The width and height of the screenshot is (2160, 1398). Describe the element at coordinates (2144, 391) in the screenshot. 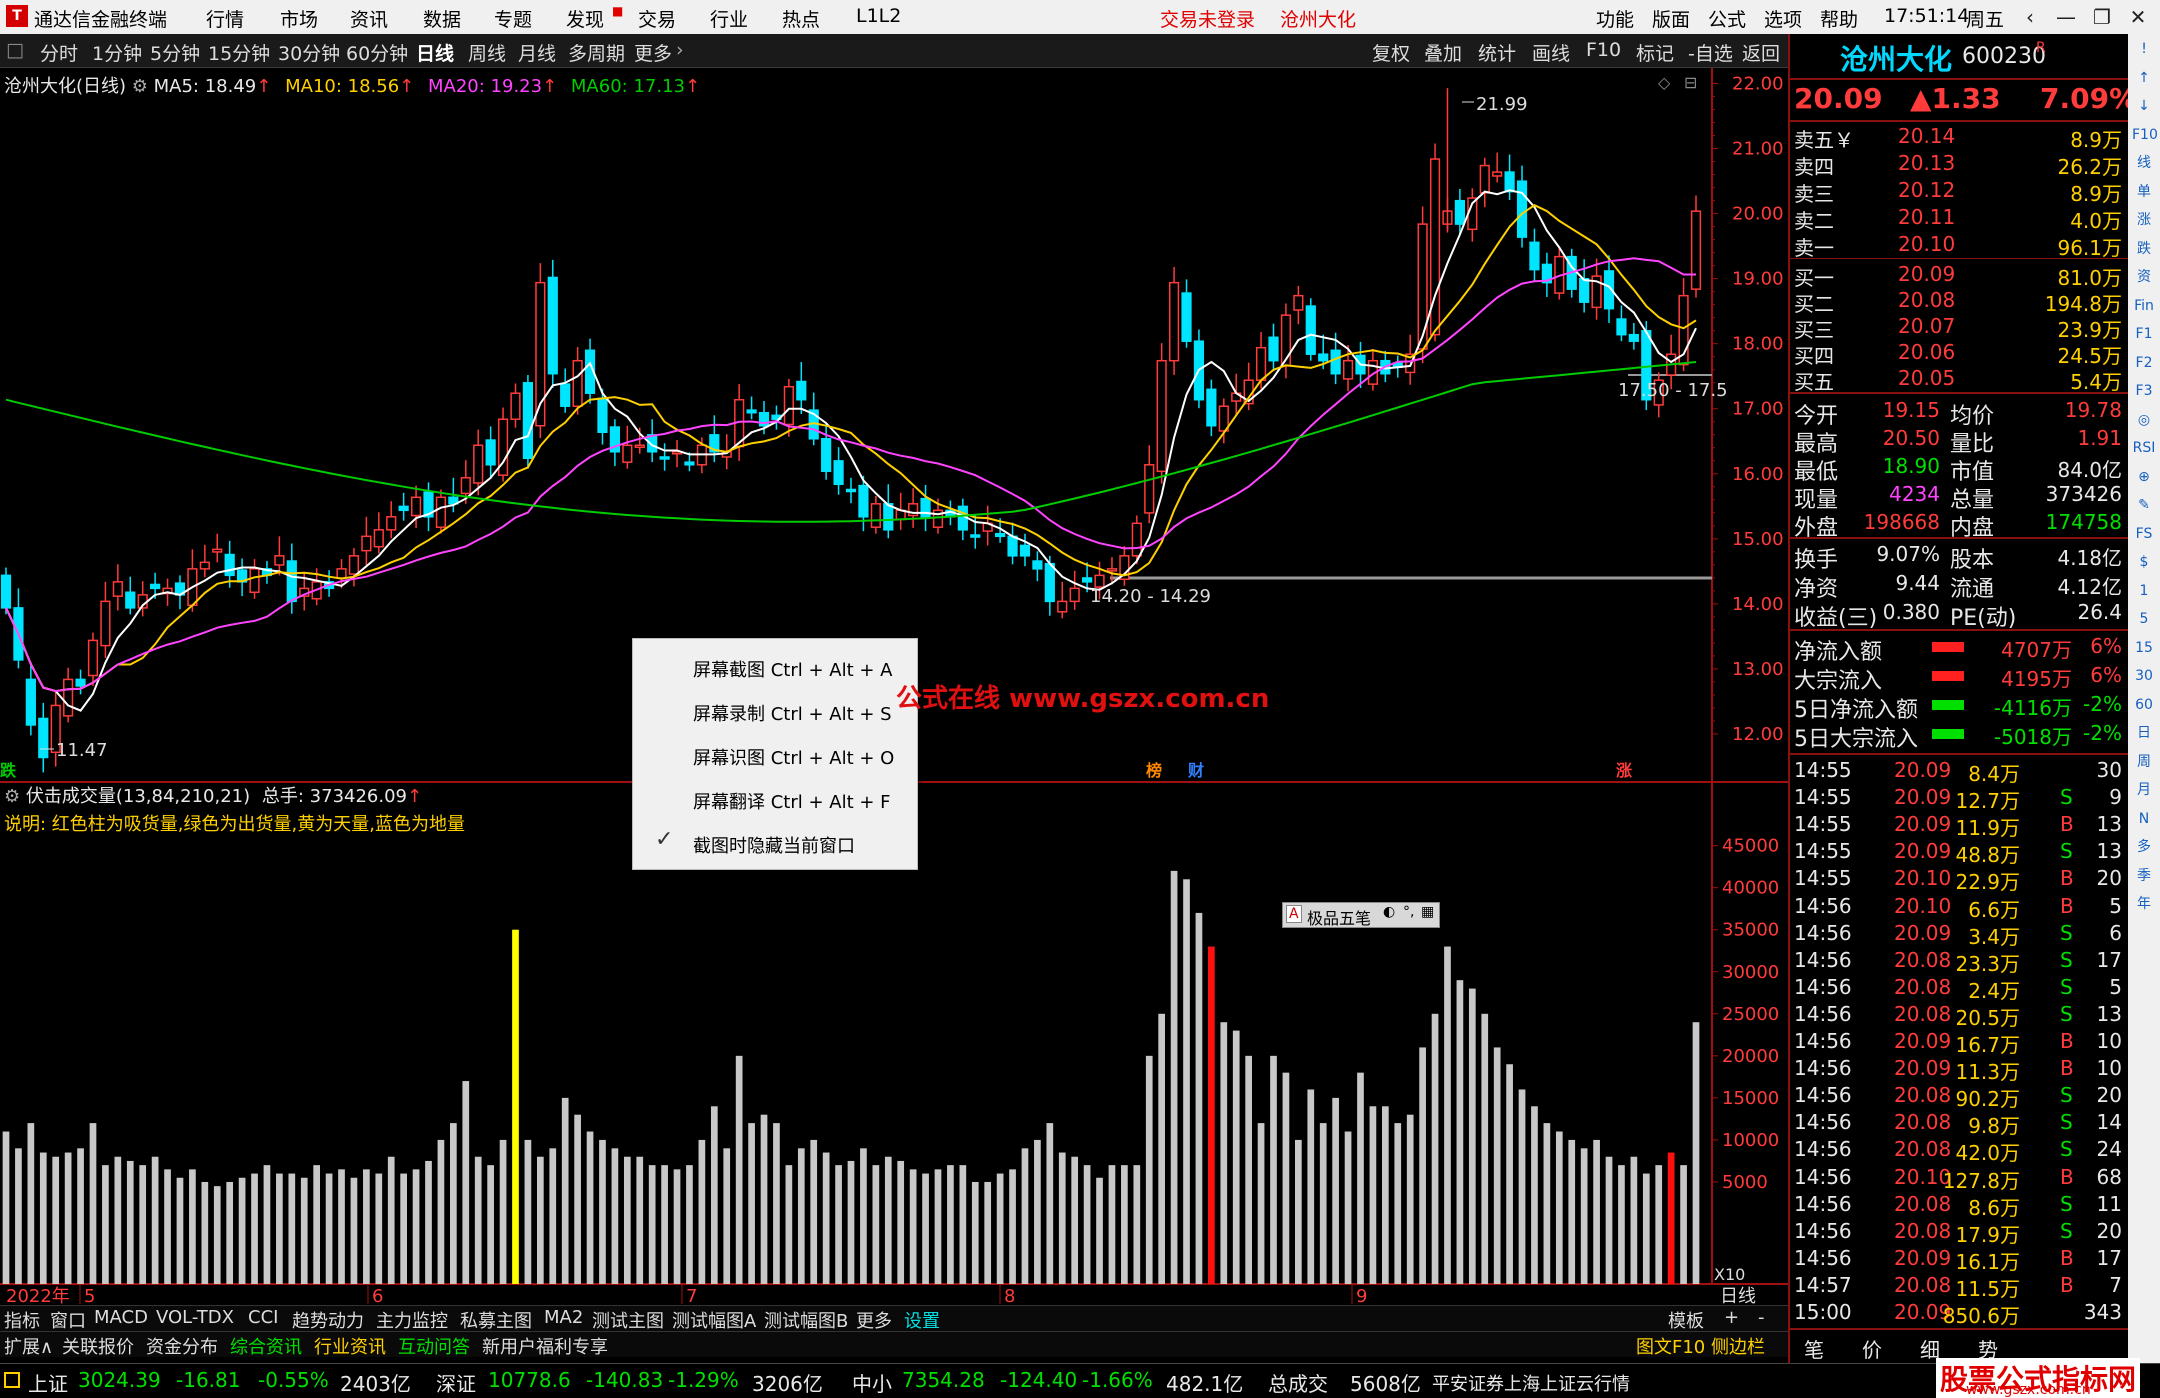

I see `side-icon-12: F3` at that location.